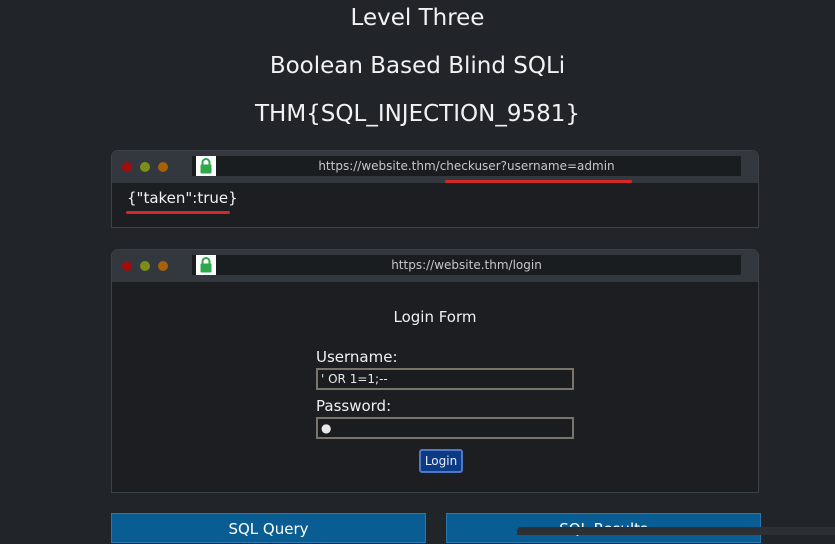  Describe the element at coordinates (417, 18) in the screenshot. I see `level-title: Level Three` at that location.